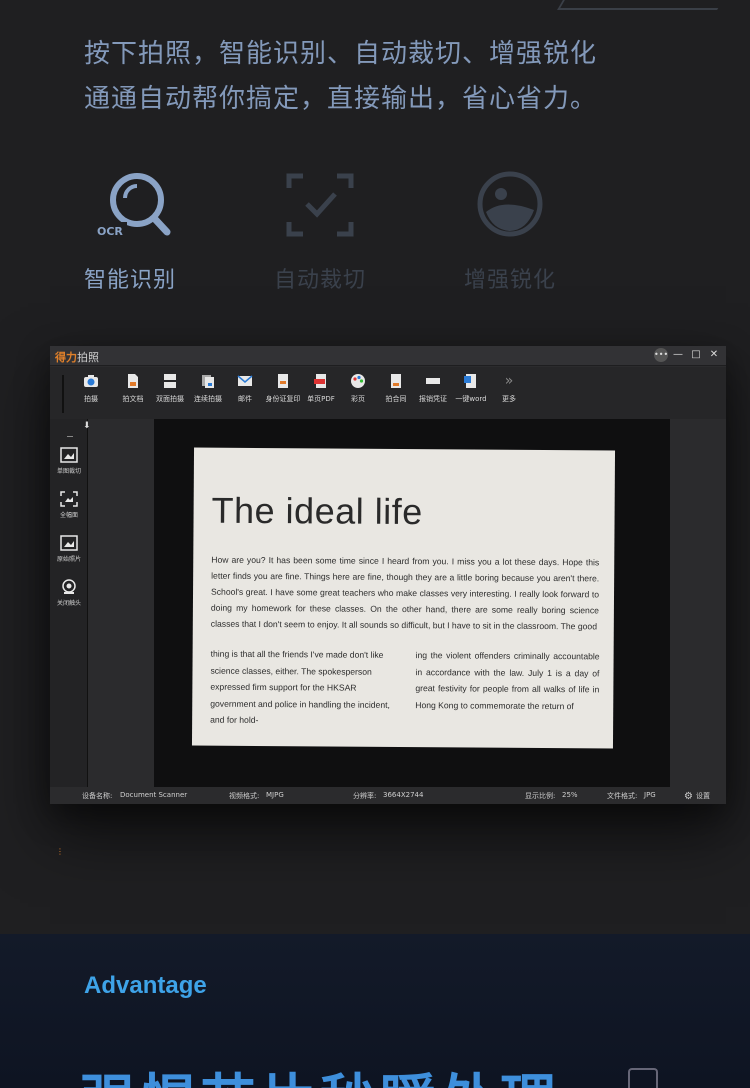 This screenshot has width=750, height=1088. I want to click on app-title-text: 拍照, so click(88, 357).